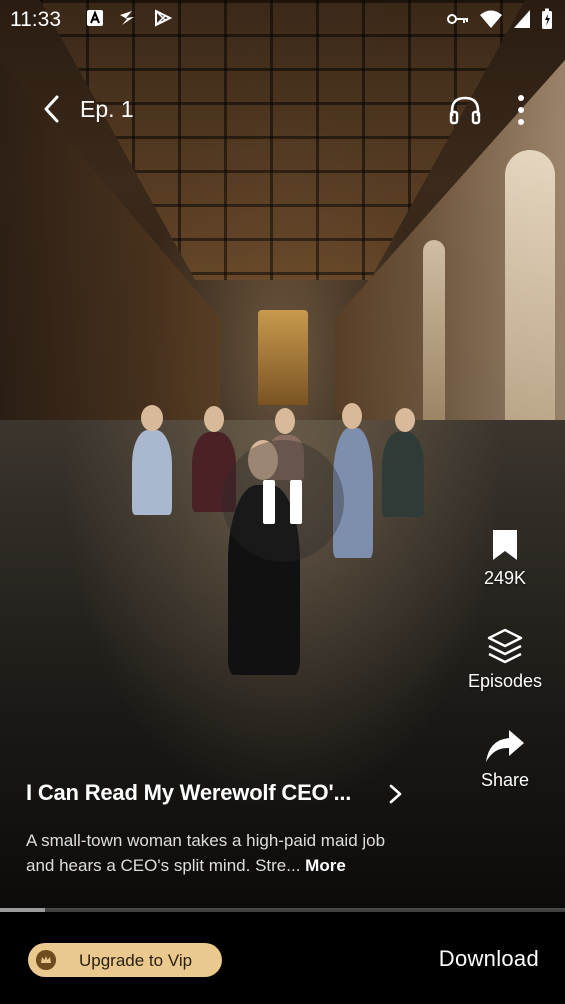  What do you see at coordinates (465, 110) in the screenshot?
I see `headphones-icon` at bounding box center [465, 110].